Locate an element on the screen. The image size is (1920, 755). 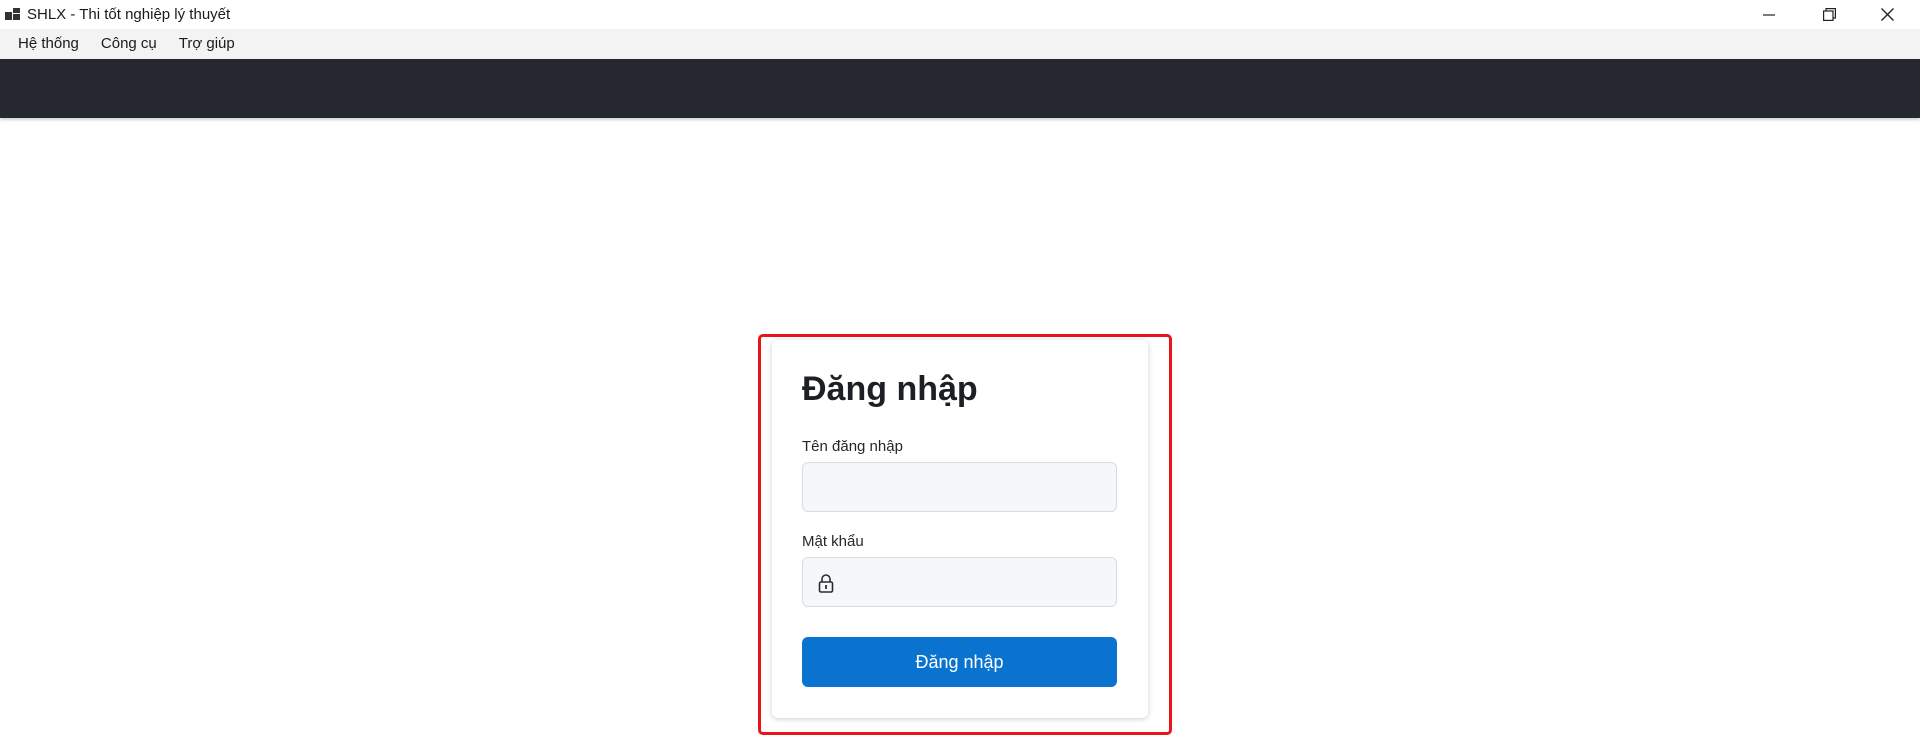
restore-icon is located at coordinates (1829, 14).